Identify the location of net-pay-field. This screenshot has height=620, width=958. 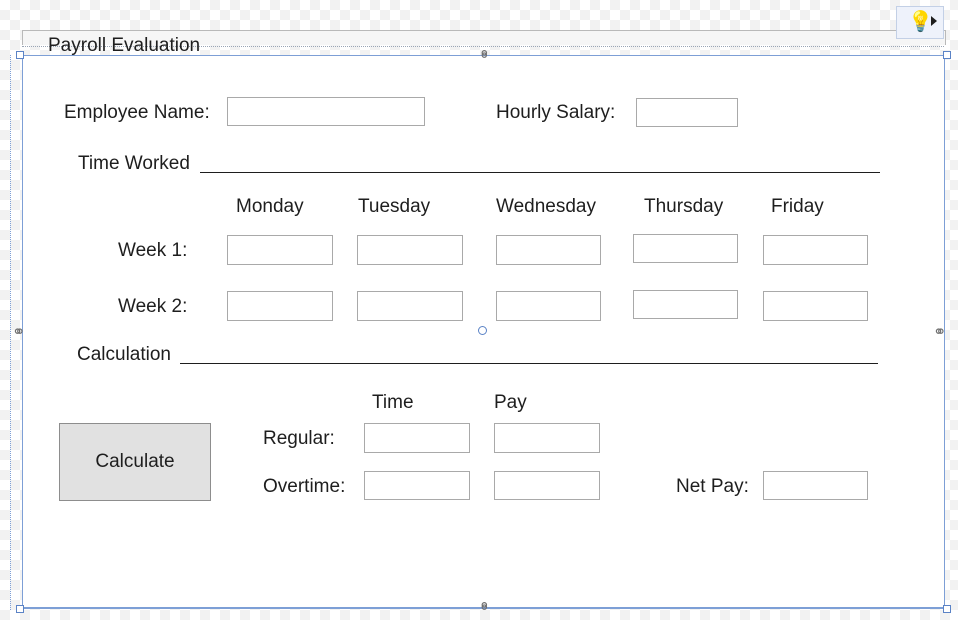
(815, 485).